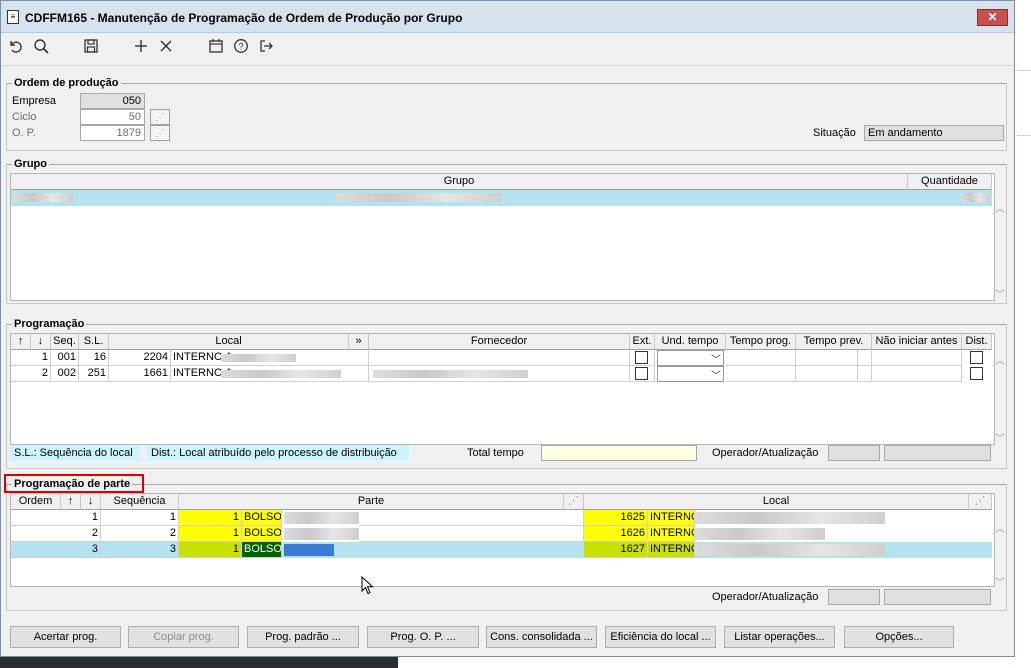  I want to click on parte-rest-cell, so click(471, 518).